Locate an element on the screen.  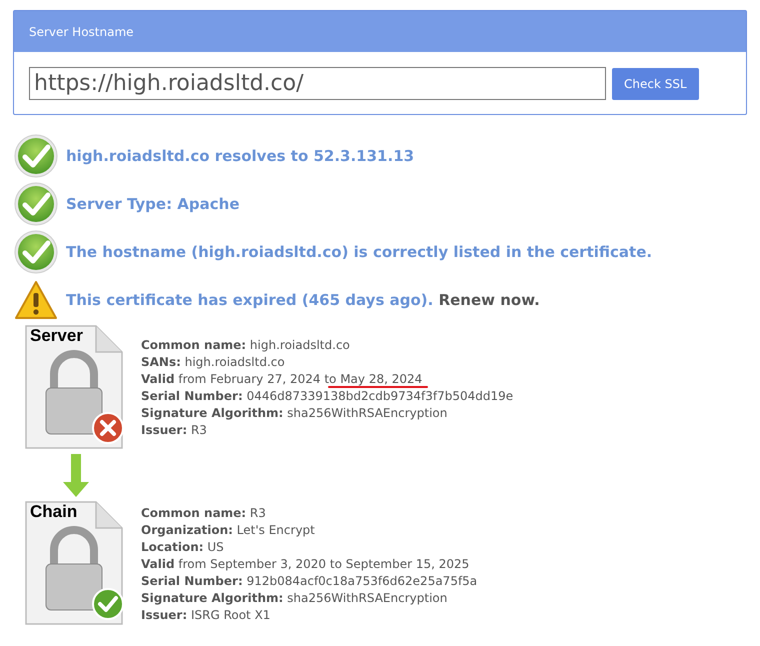
check-ssl-button: Check SSL is located at coordinates (655, 84).